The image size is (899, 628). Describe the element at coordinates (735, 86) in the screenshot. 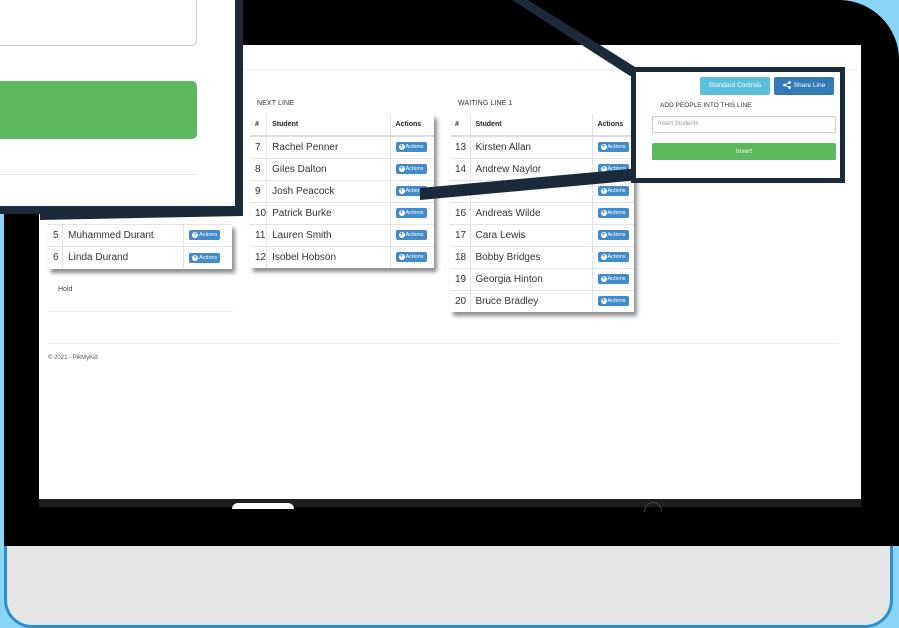

I see `standard-controls-button: Standard Controls` at that location.